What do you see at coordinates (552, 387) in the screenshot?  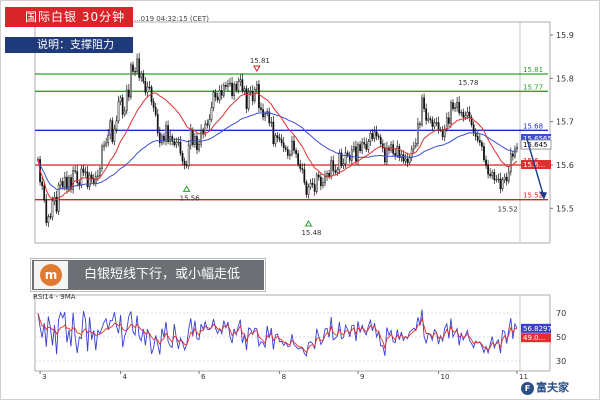 I see `watermark-text: 富夫家` at bounding box center [552, 387].